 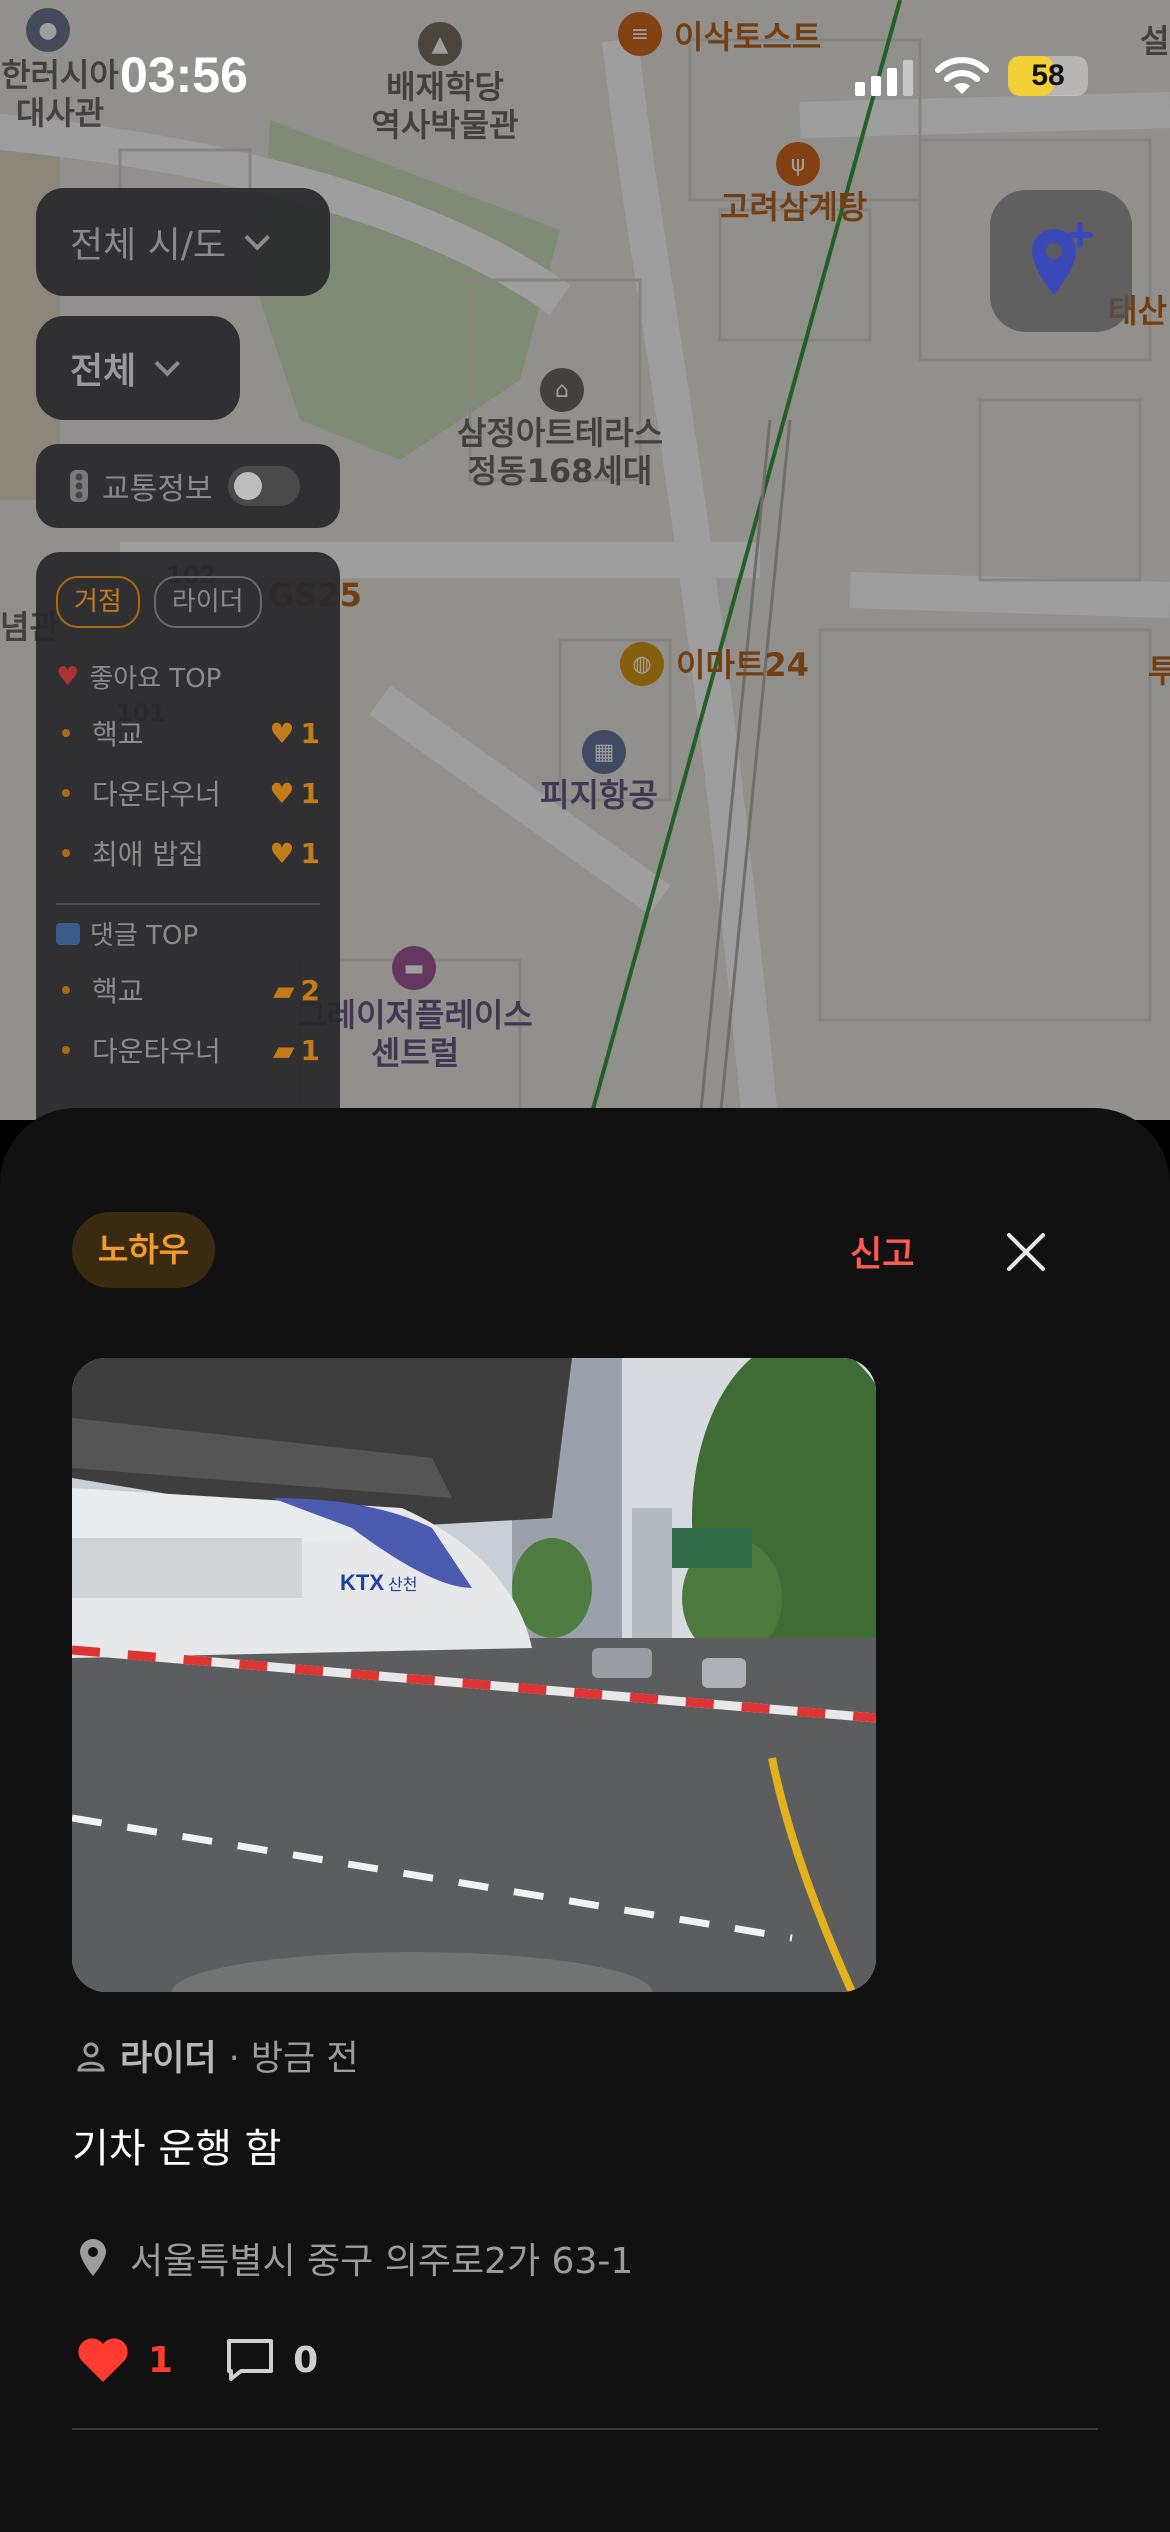 I want to click on list-item: 다운타우너 ♥ 1, so click(x=188, y=793).